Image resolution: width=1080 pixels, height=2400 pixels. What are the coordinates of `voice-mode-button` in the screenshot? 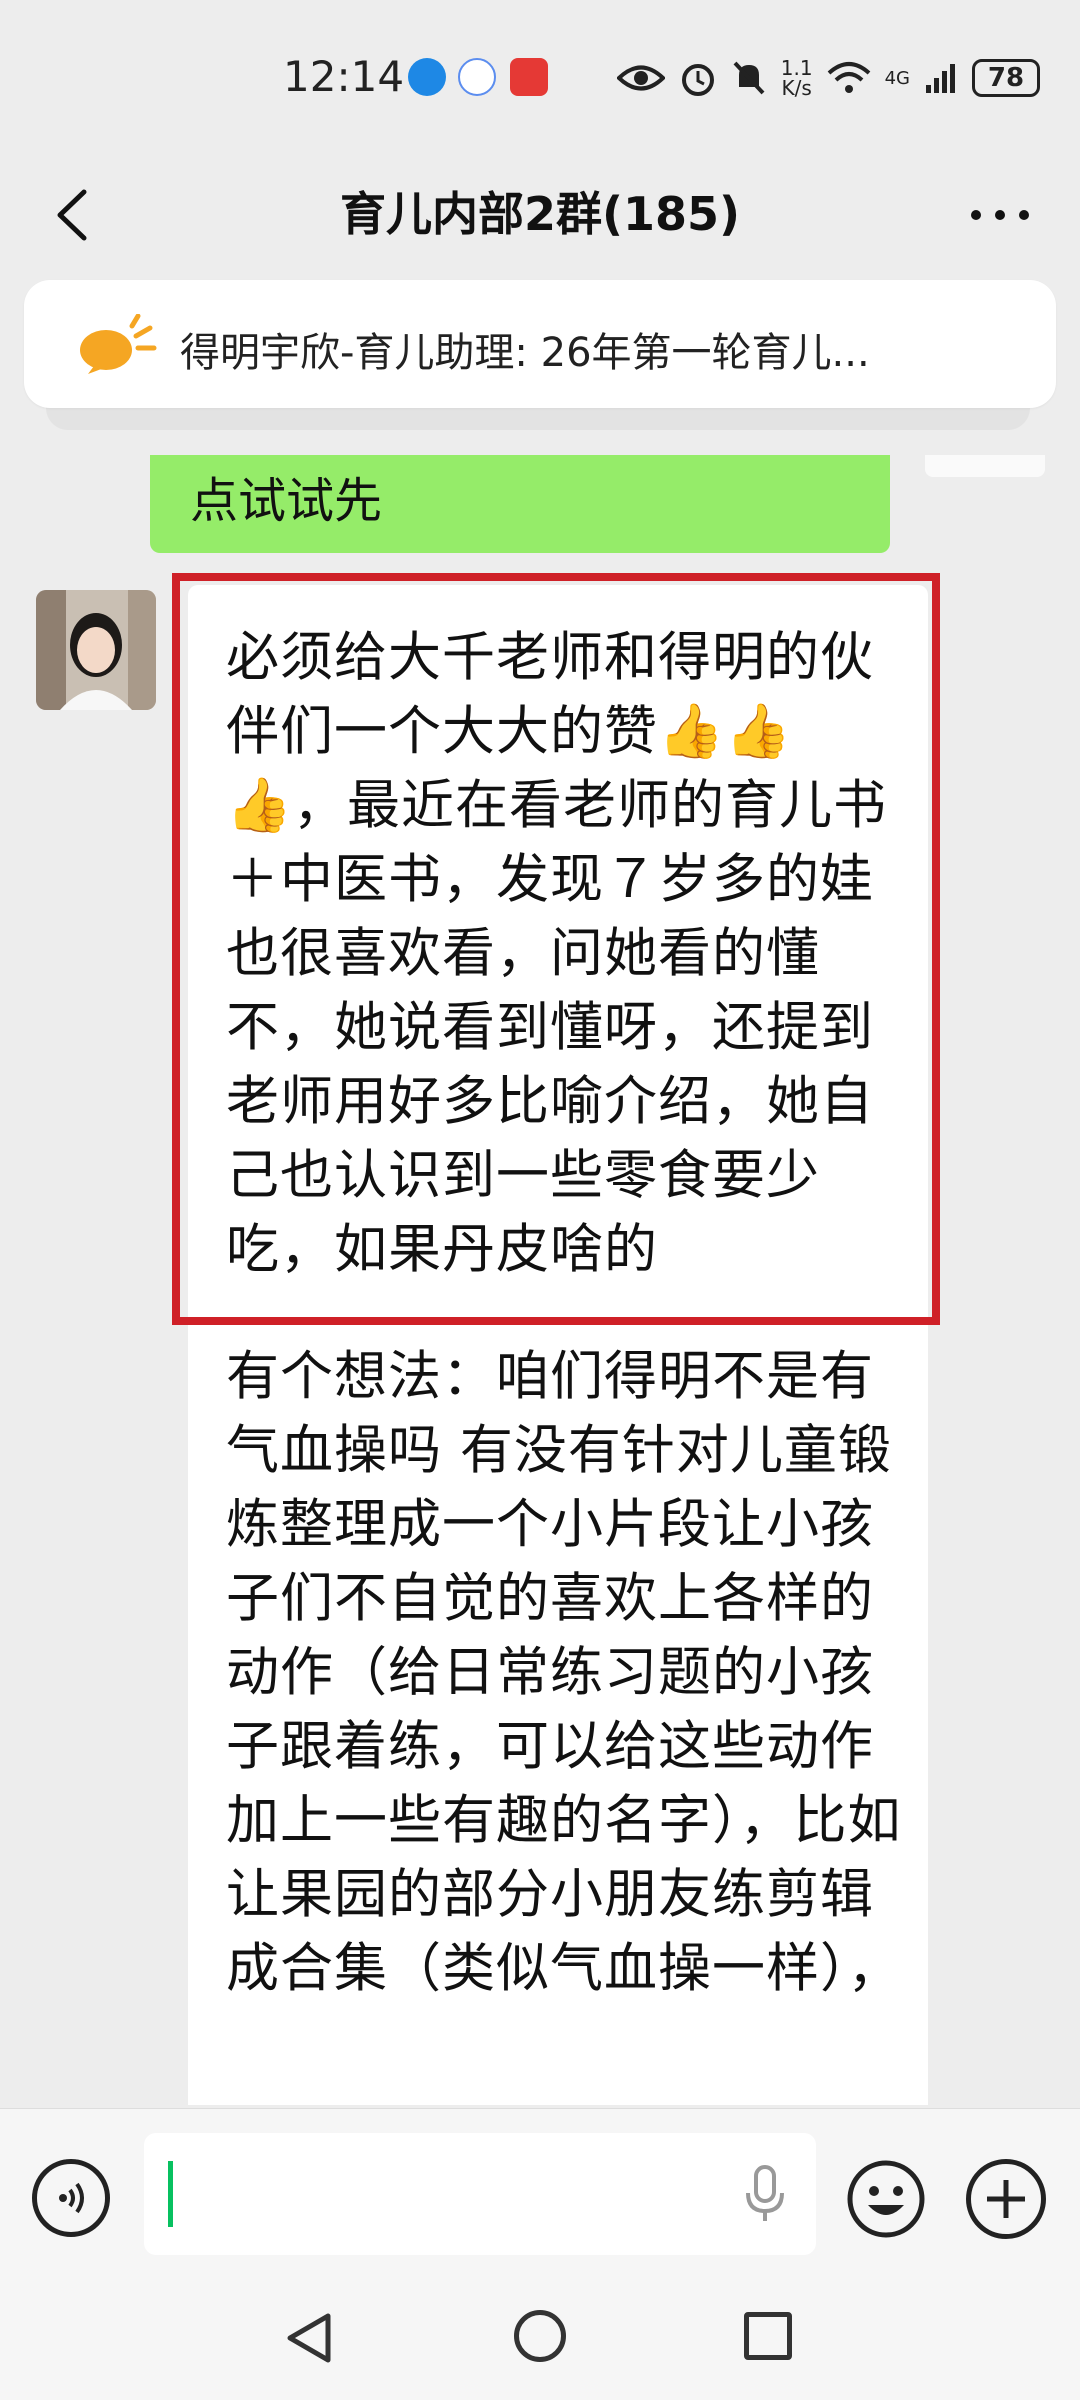 It's located at (71, 2198).